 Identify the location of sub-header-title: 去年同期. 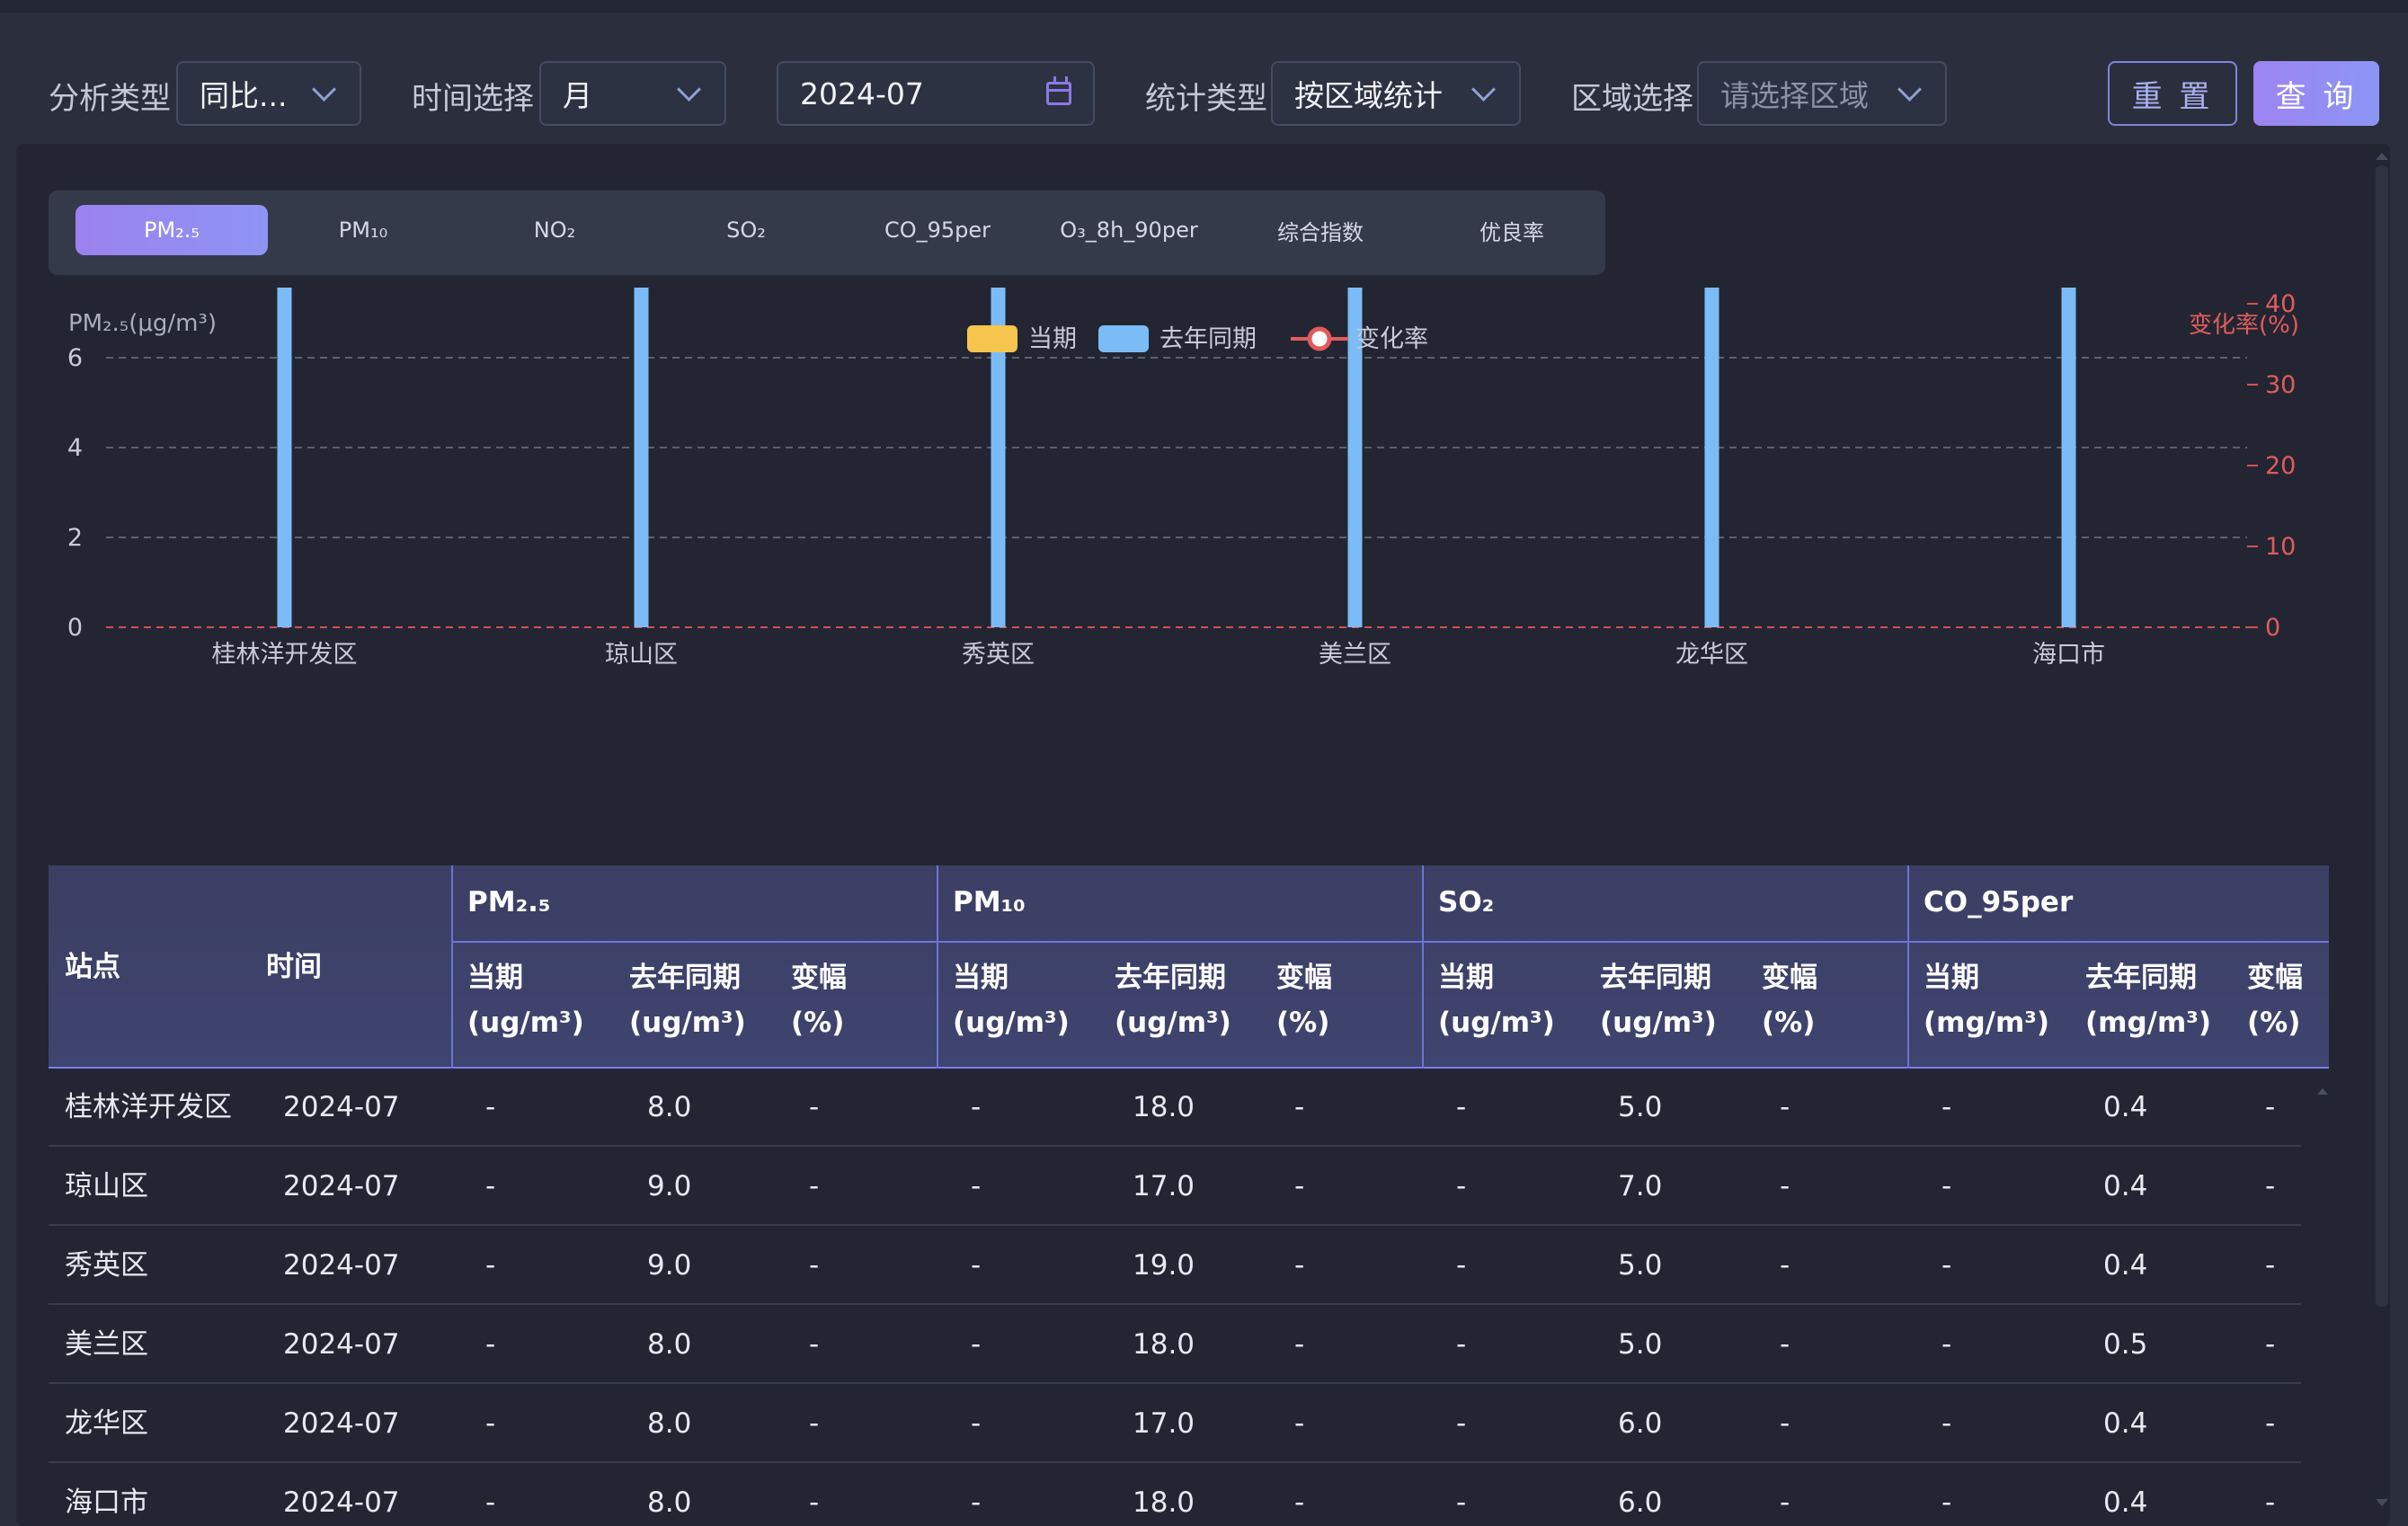
(685, 978).